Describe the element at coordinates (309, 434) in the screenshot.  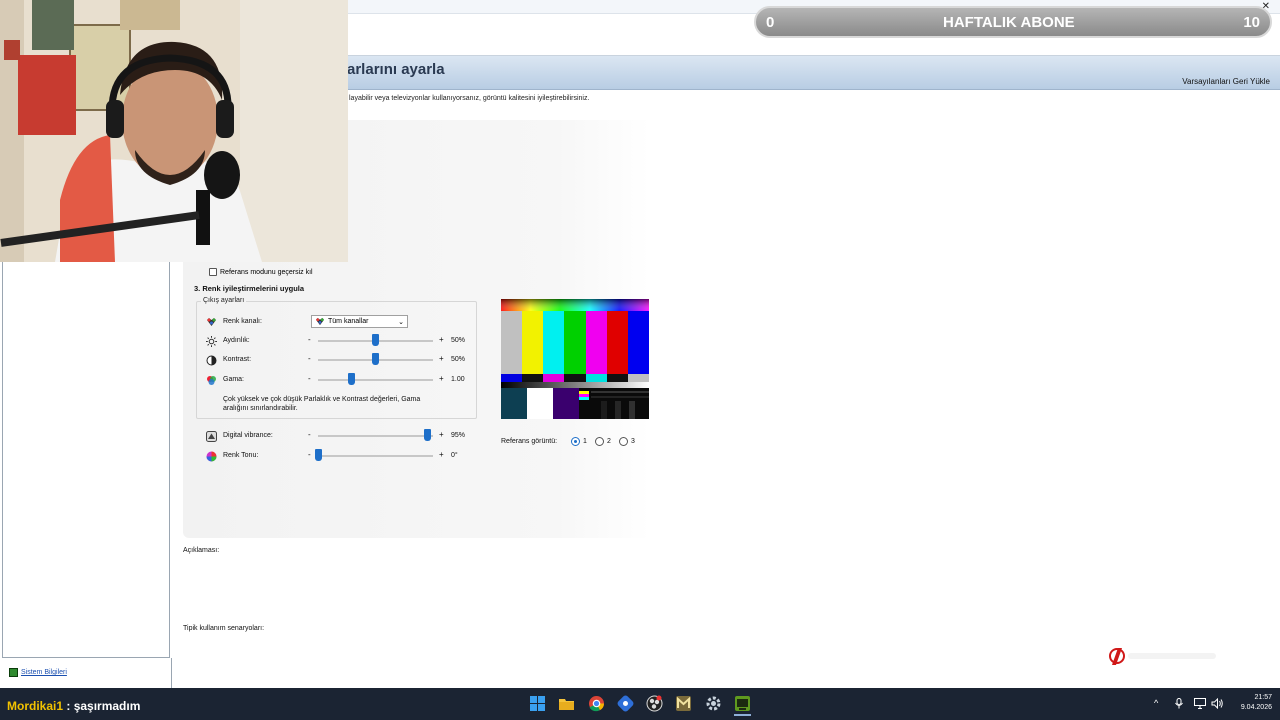
I see `vibrance-minus: -` at that location.